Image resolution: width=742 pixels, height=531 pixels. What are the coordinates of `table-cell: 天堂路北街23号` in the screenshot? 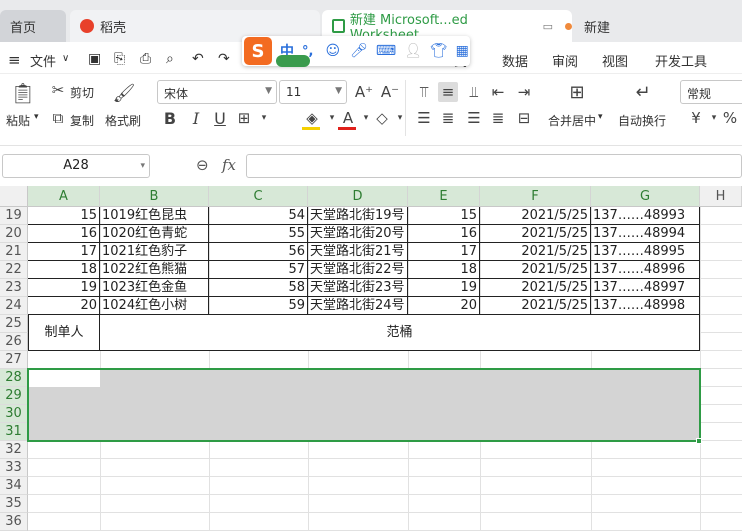 It's located at (358, 288).